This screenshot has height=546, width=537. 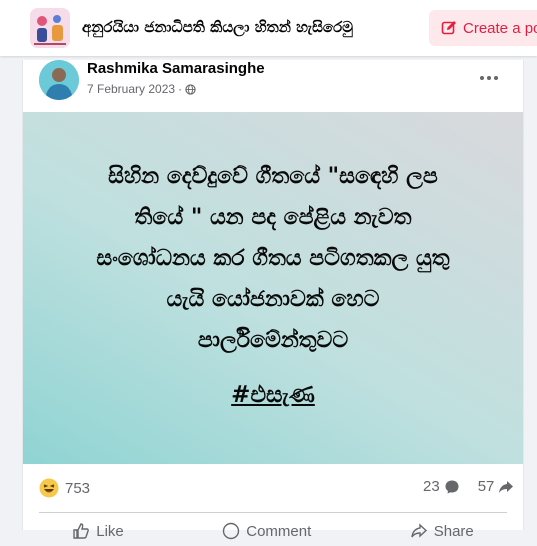 I want to click on create-post-label: Create a post, so click(x=500, y=28).